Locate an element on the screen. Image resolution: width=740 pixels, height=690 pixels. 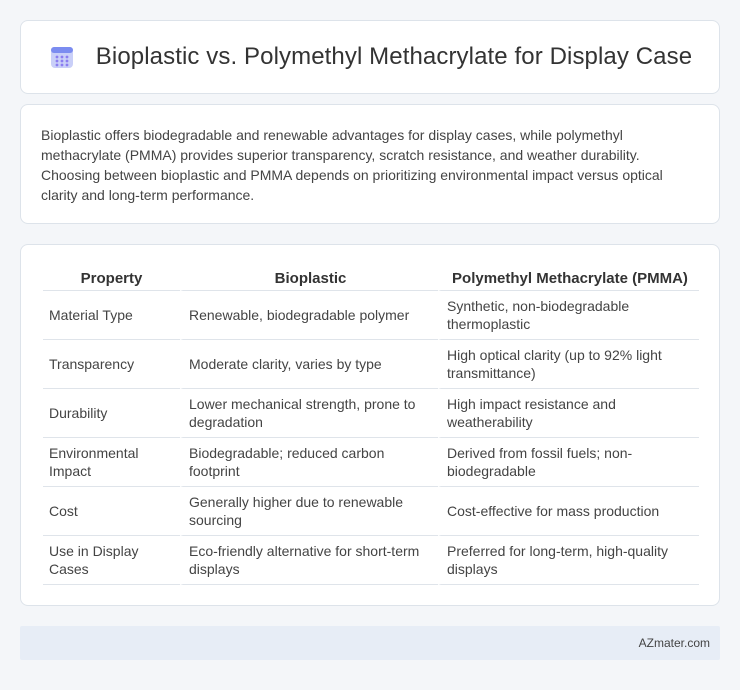
calendar-icon is located at coordinates (62, 57).